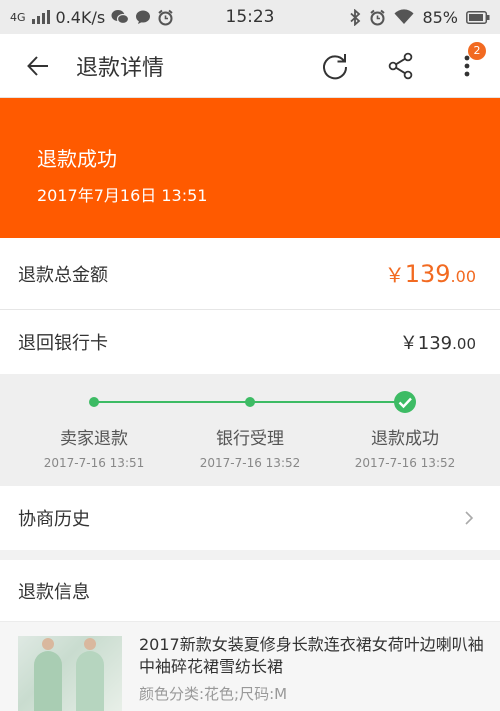  I want to click on progress-step: 卖家退款 2017-7-16 13:51, so click(94, 447).